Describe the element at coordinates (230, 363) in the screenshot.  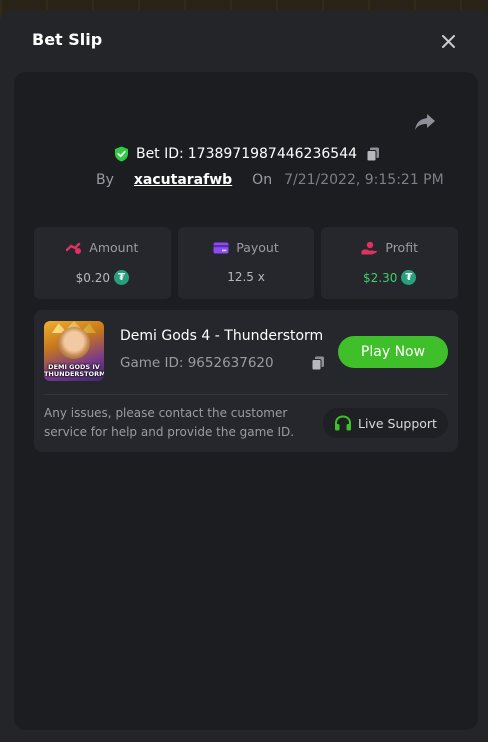
I see `game-id-value: 9652637620` at that location.